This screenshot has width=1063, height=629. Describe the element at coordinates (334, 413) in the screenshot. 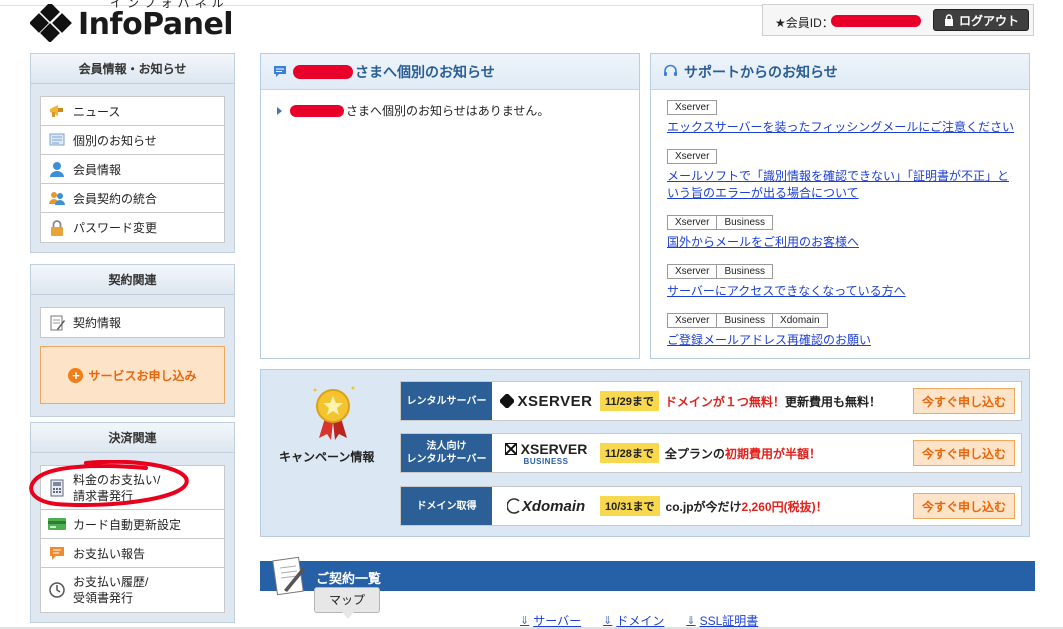

I see `medal-icon` at that location.